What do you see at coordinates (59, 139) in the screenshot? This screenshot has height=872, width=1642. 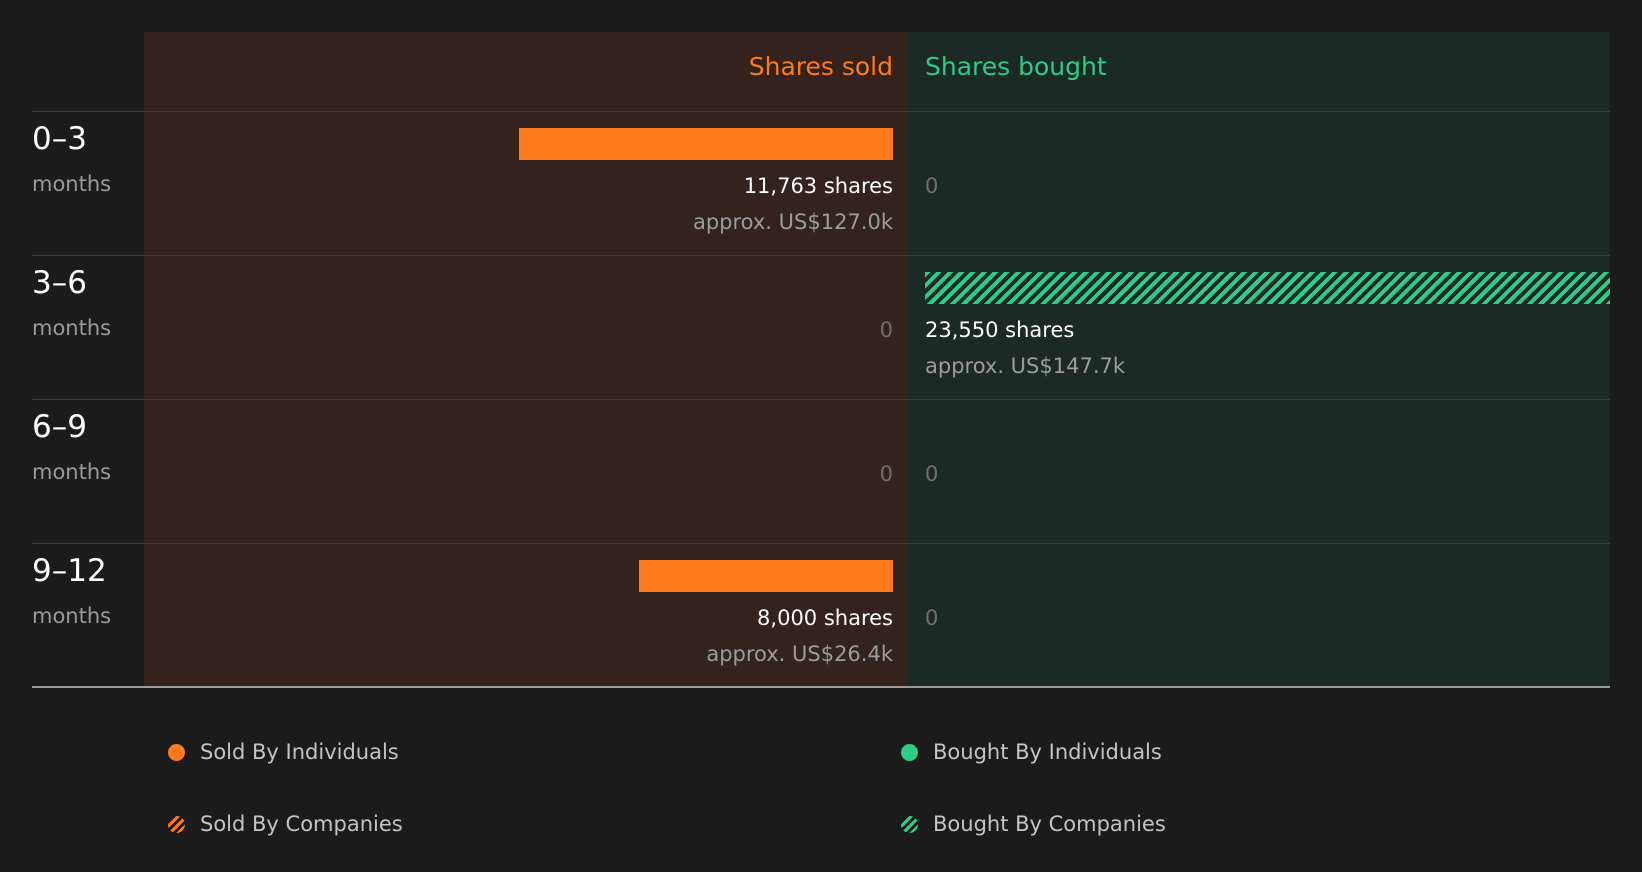 I see `period-label: 0–3` at bounding box center [59, 139].